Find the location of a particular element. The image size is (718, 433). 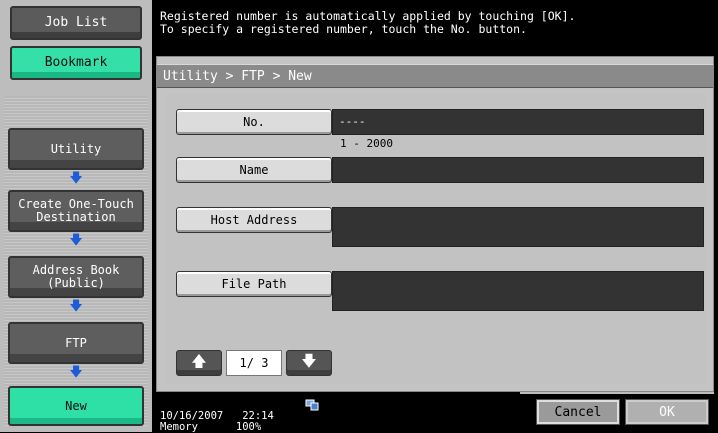

page-indicator: 1/ 3 is located at coordinates (254, 363).